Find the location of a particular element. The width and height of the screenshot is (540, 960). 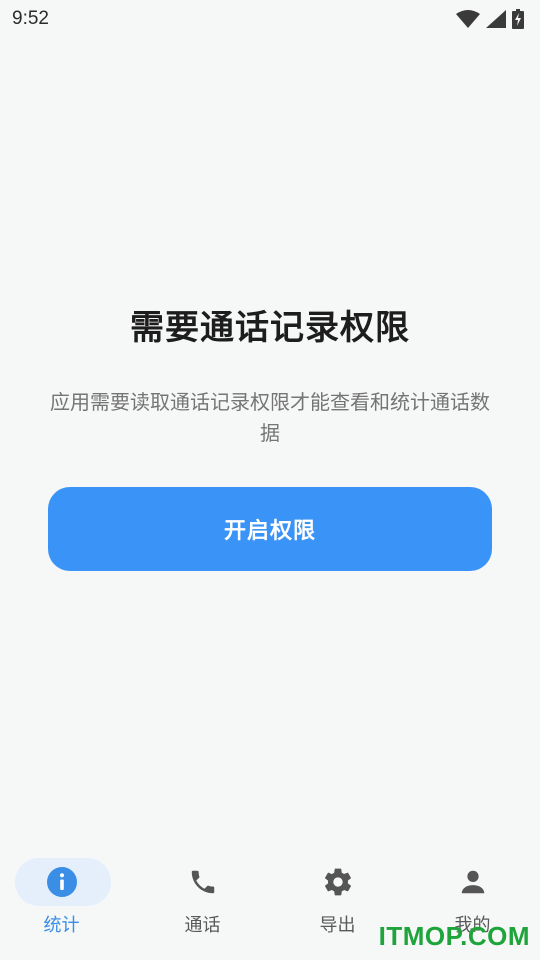

nav-item-calls: 通话 is located at coordinates (202, 905).